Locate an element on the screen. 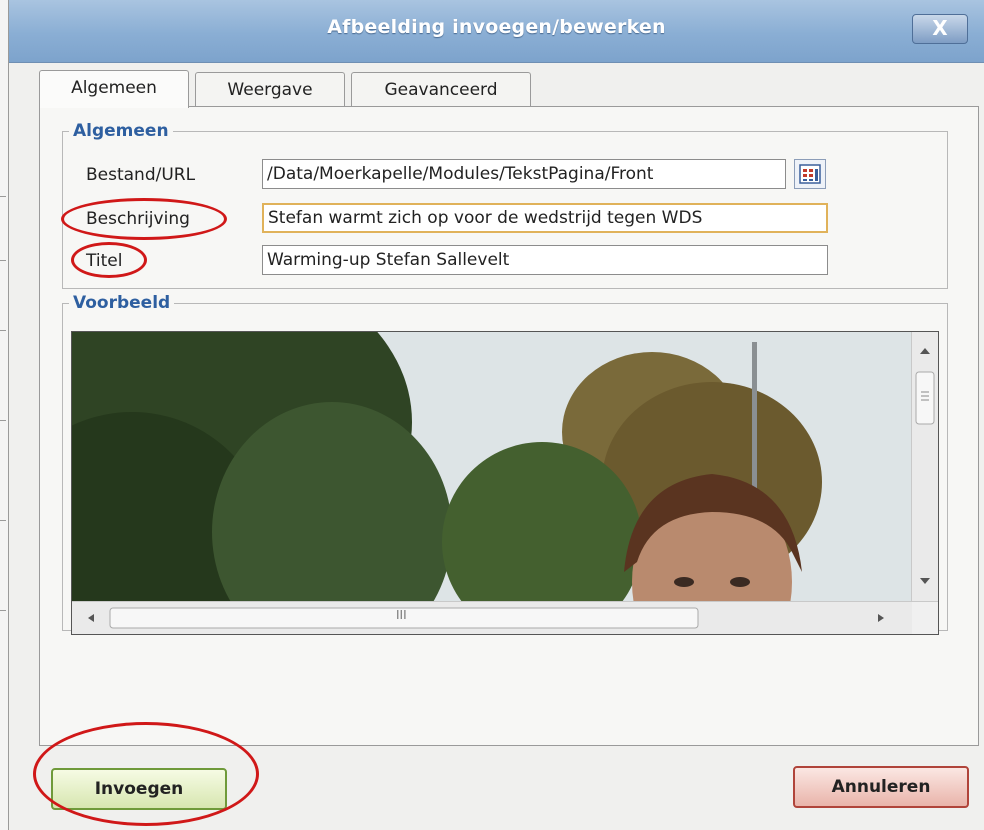 Image resolution: width=984 pixels, height=830 pixels. title-bar: Afbeelding invoegen/bewerken X is located at coordinates (496, 31).